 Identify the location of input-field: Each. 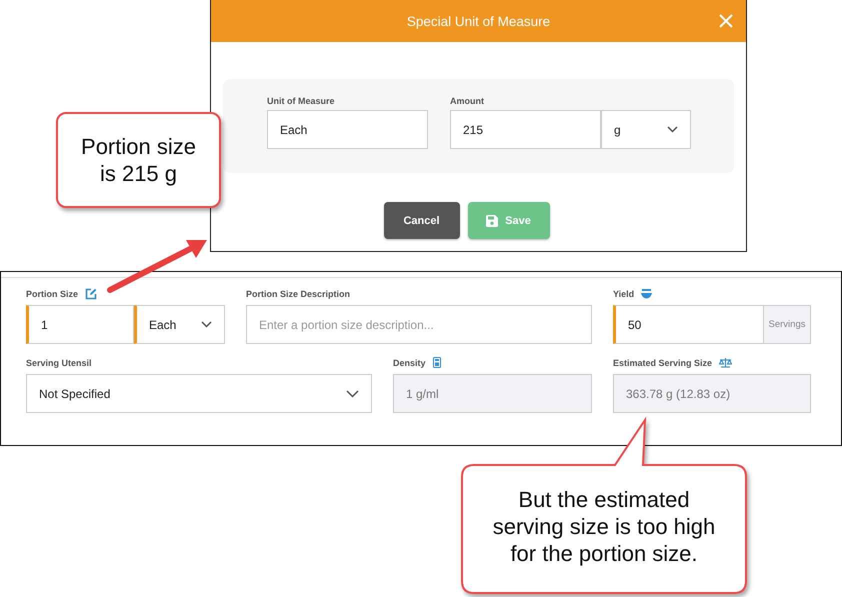
(347, 129).